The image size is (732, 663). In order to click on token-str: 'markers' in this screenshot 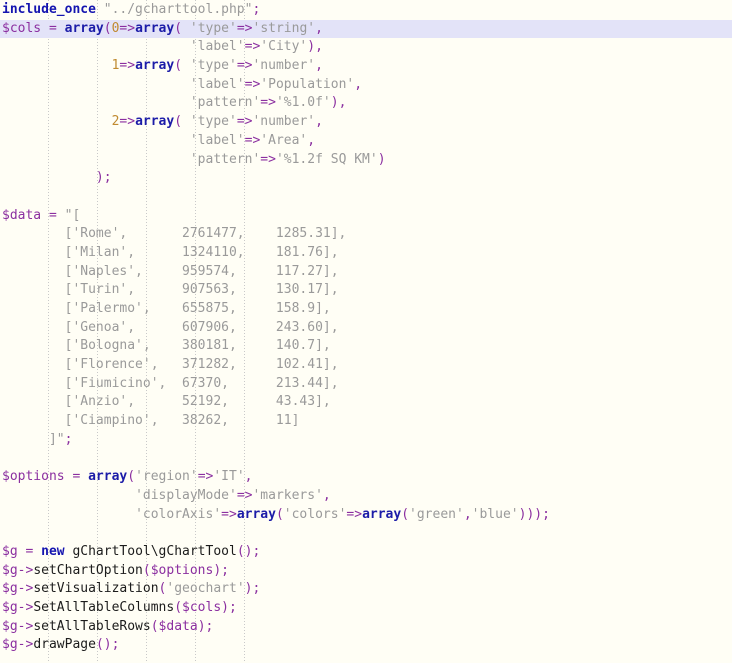, I will do `click(287, 495)`.